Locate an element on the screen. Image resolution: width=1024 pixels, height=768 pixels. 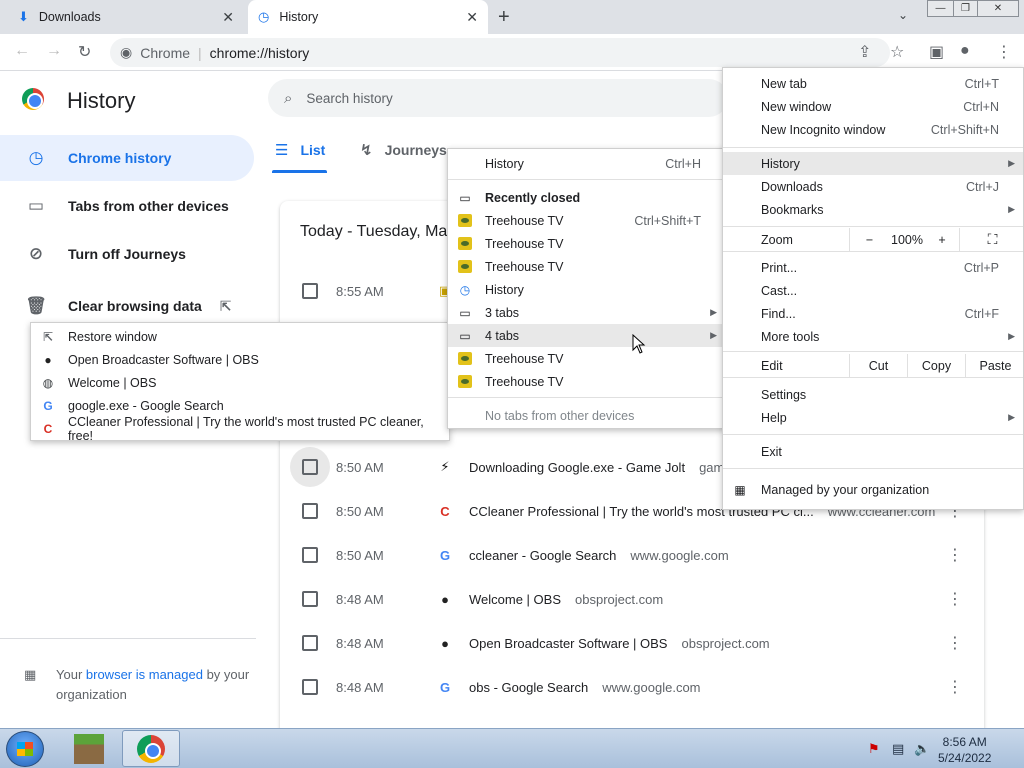
star-icon: ☆ is located at coordinates (897, 52).